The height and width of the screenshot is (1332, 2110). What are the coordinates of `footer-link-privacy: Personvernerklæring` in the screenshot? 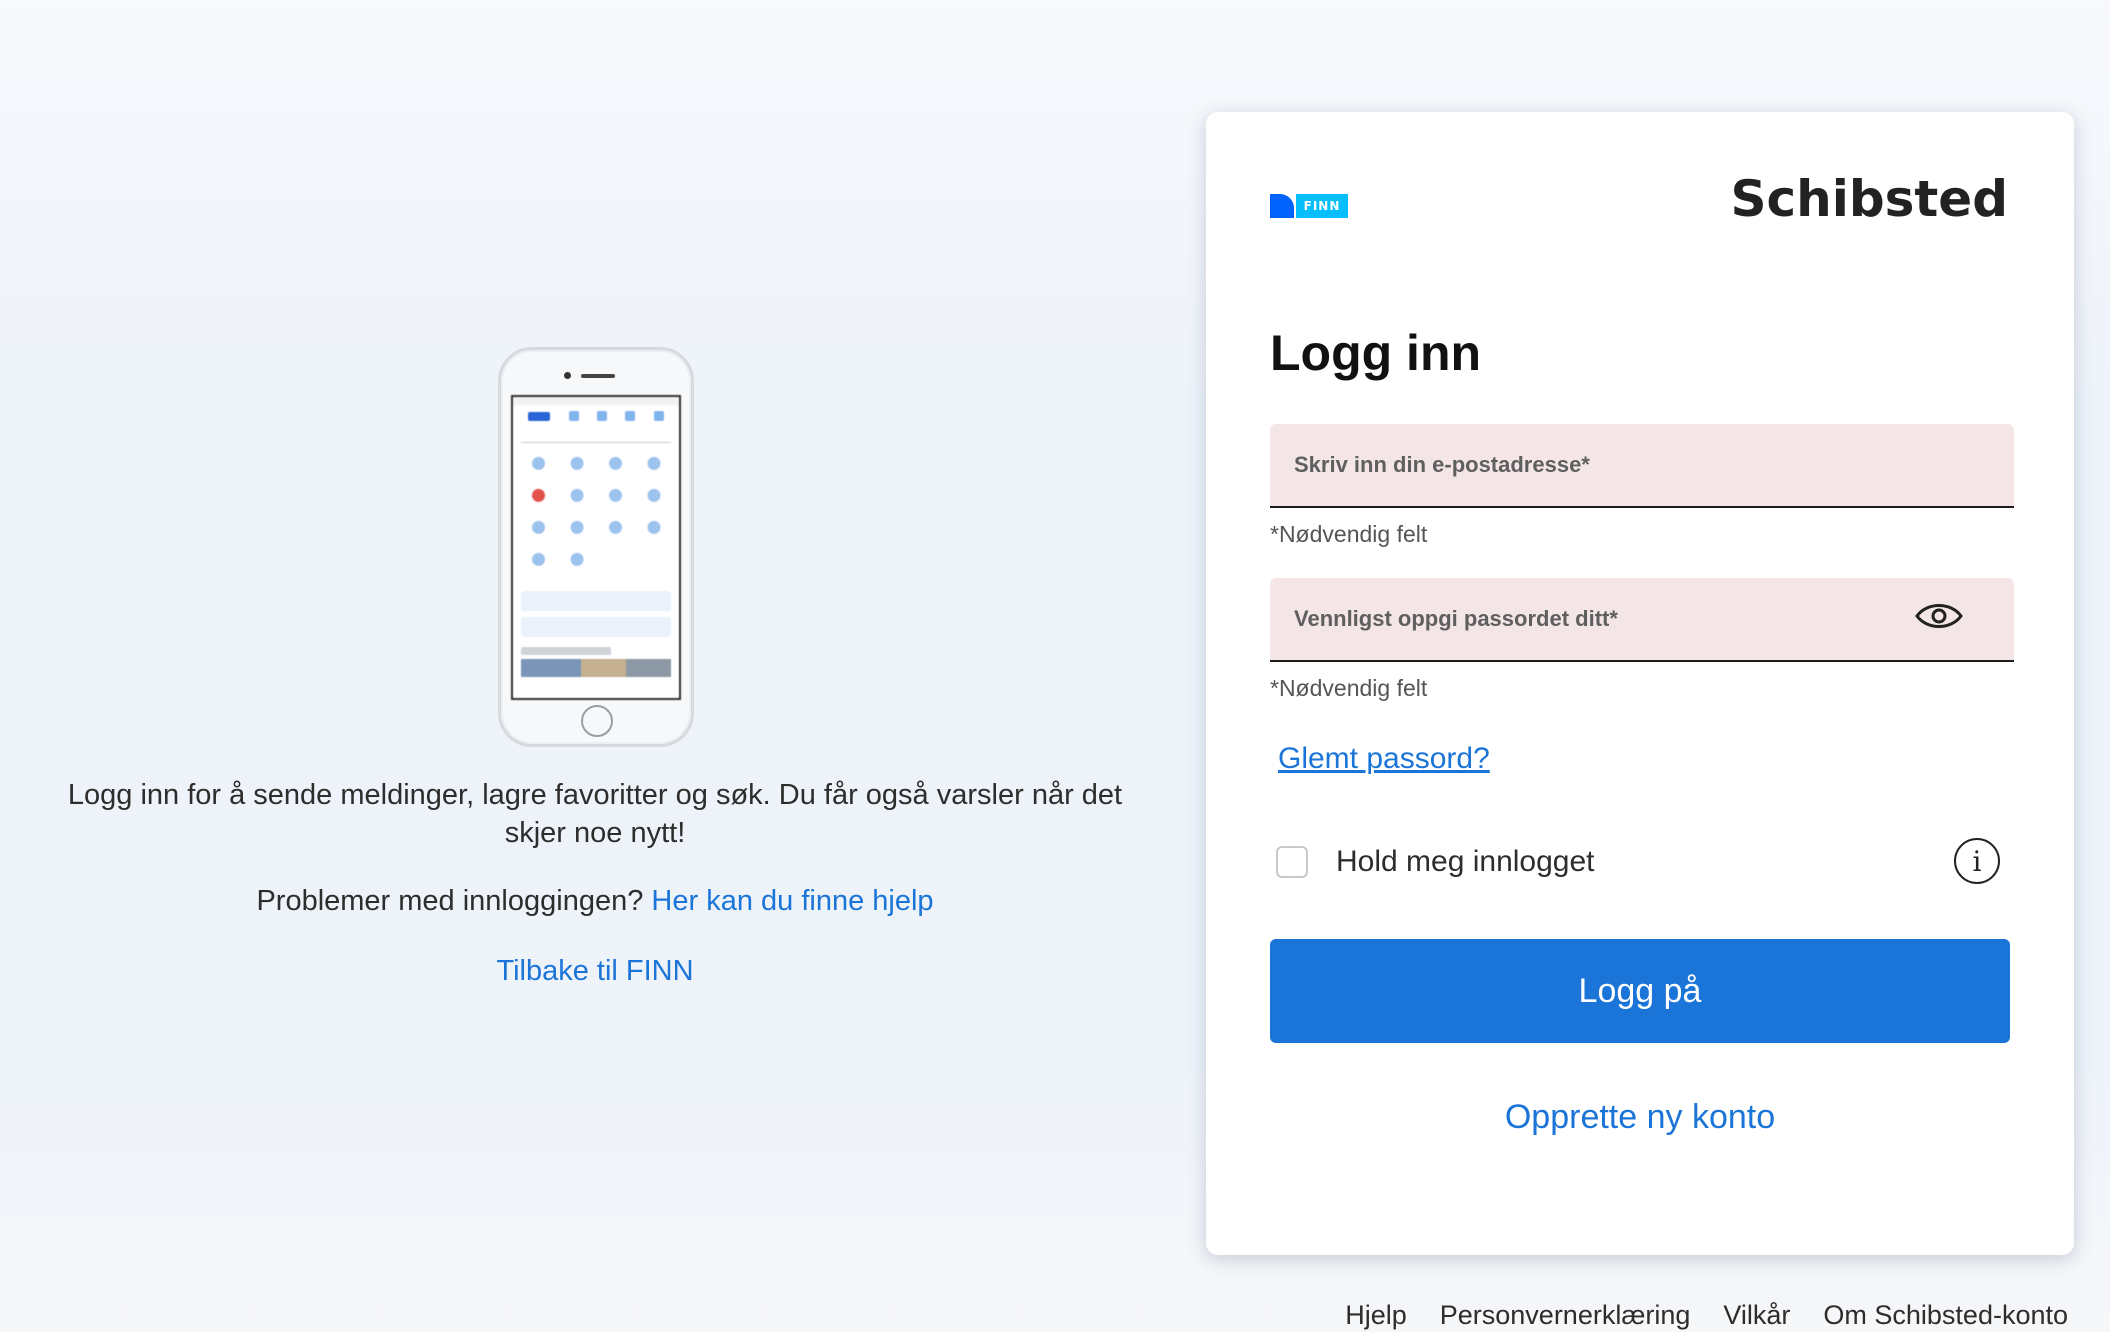 It's located at (1565, 1315).